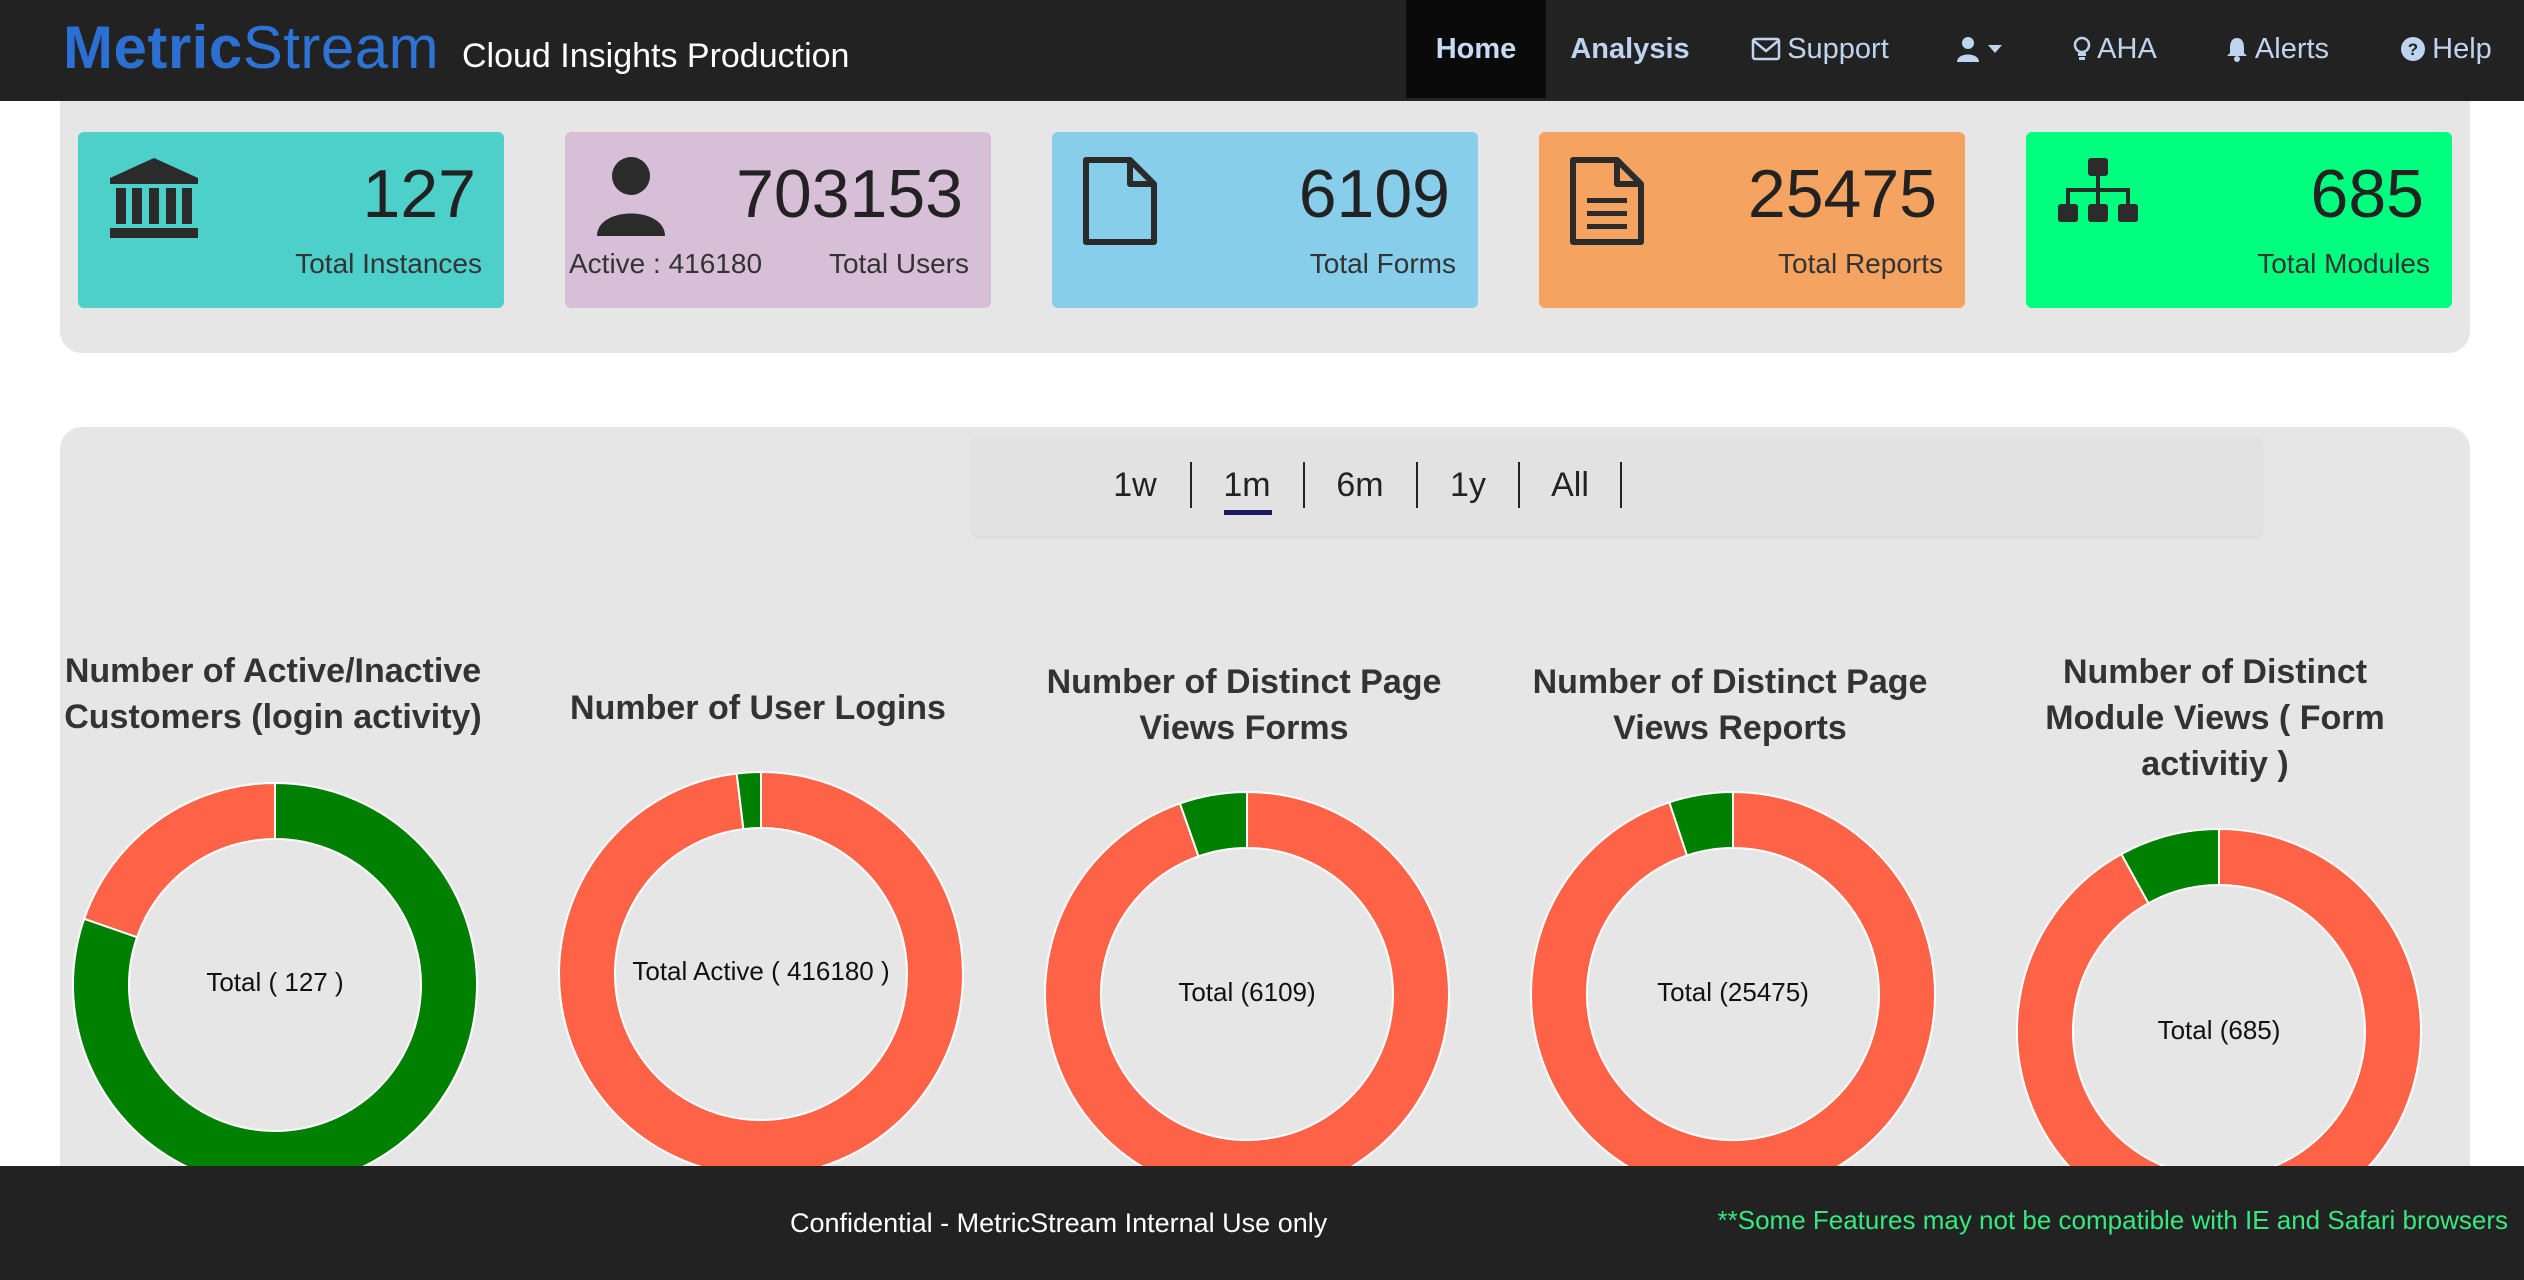 This screenshot has width=2524, height=1280. I want to click on donut-center-label: Total ( 127 ), so click(275, 982).